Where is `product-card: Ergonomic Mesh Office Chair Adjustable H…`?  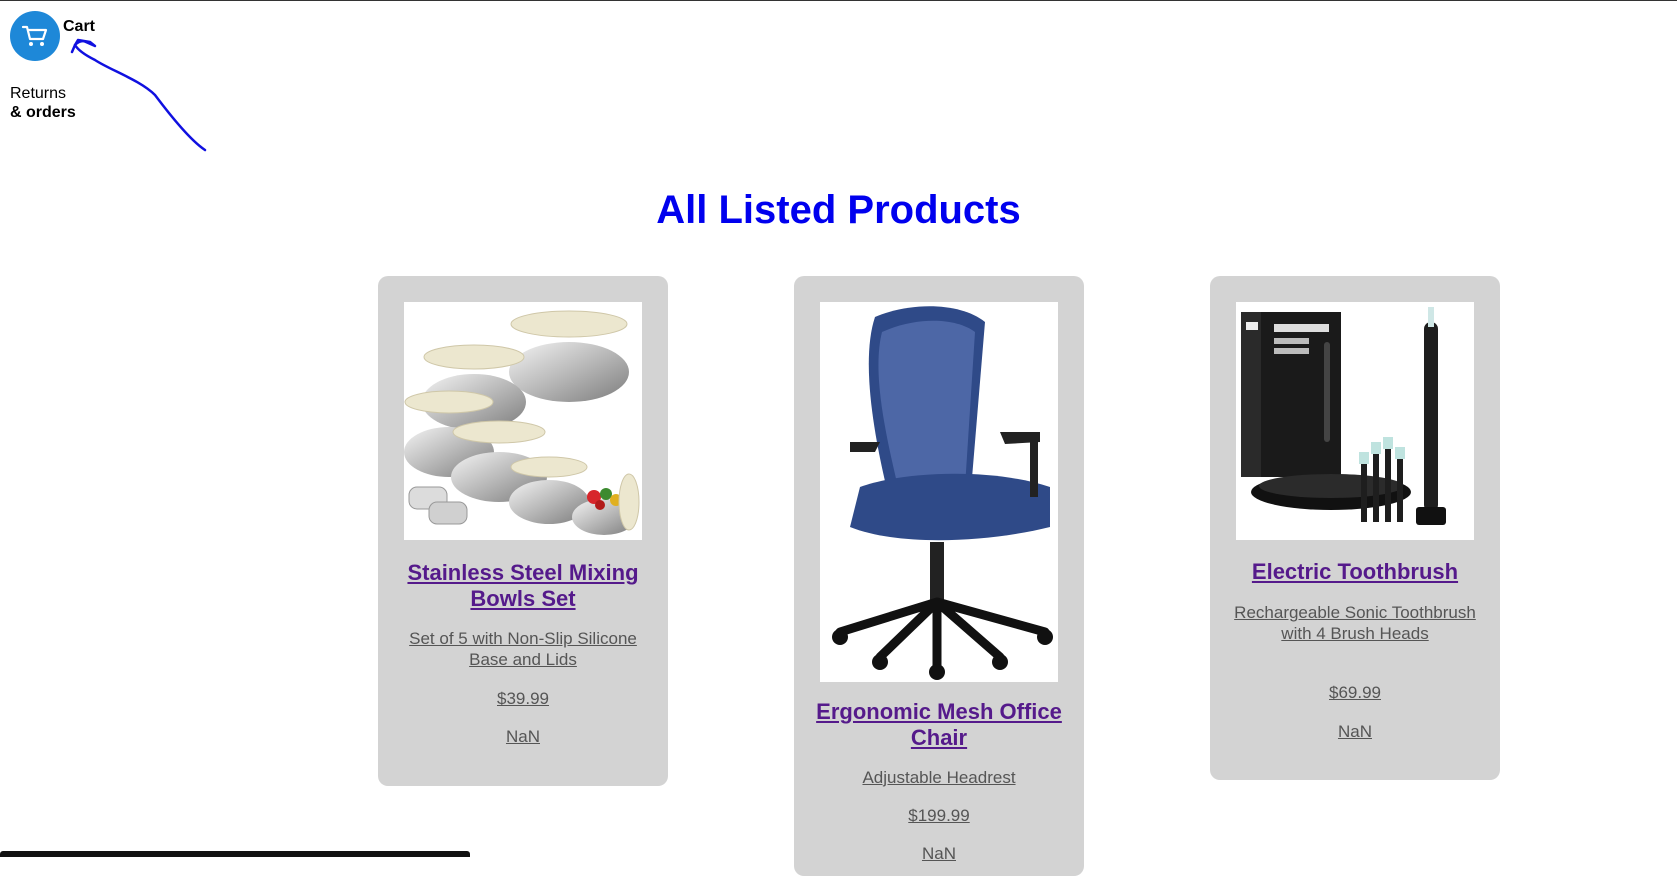 product-card: Ergonomic Mesh Office Chair Adjustable H… is located at coordinates (939, 576).